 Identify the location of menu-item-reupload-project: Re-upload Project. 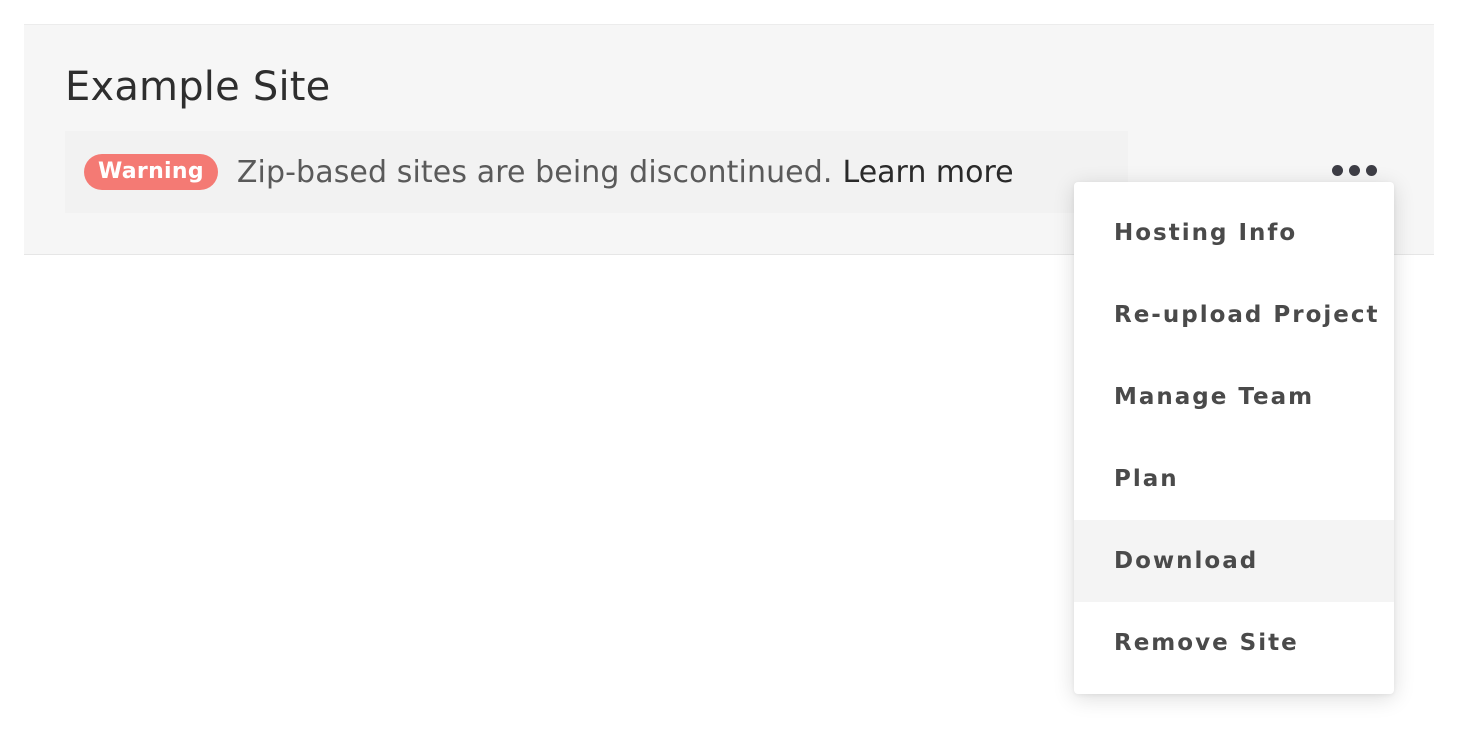
(1234, 315).